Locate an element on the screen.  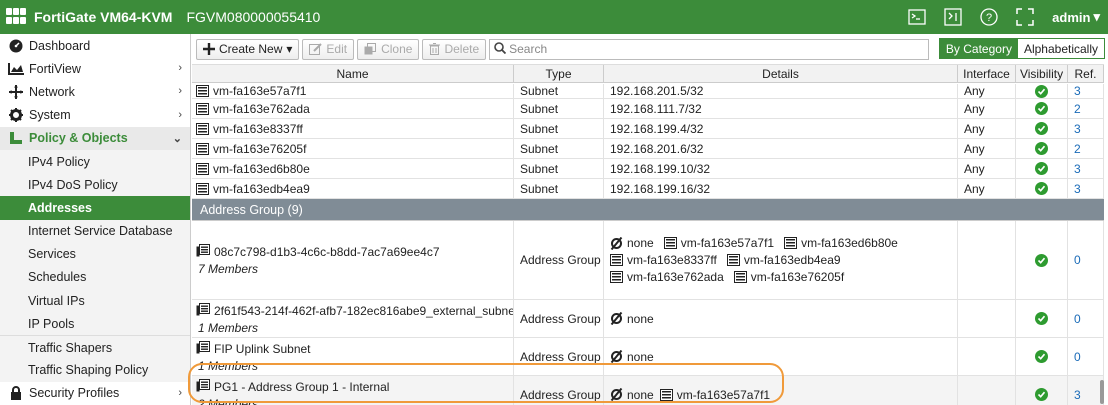
sidebar-item-security-profiles: Security Profiles › is located at coordinates (95, 393).